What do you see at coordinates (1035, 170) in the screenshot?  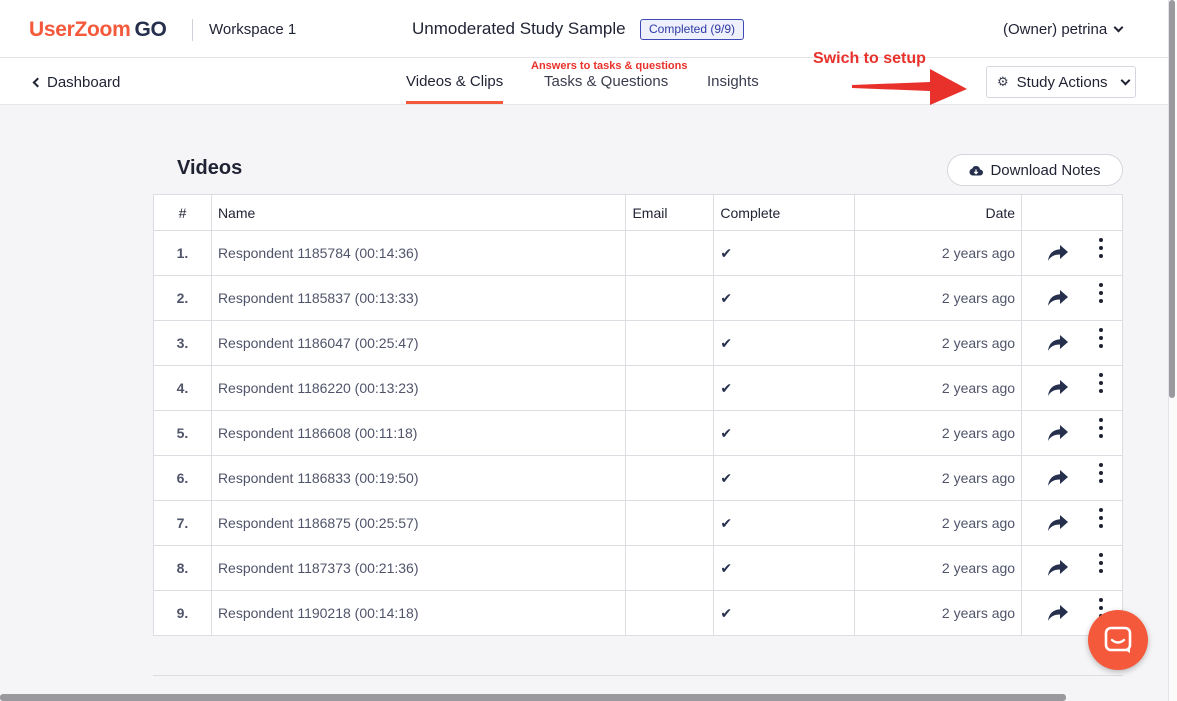 I see `download-notes-button: Download Notes` at bounding box center [1035, 170].